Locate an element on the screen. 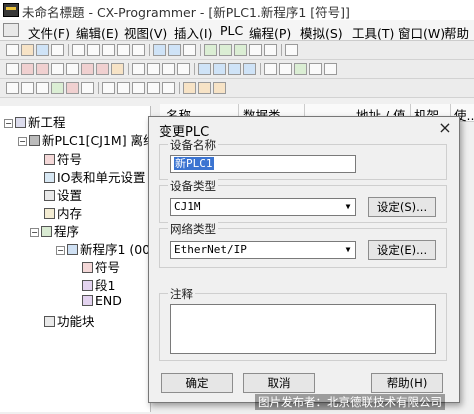 This screenshot has width=474, height=414. force-off-icon is located at coordinates (153, 88).